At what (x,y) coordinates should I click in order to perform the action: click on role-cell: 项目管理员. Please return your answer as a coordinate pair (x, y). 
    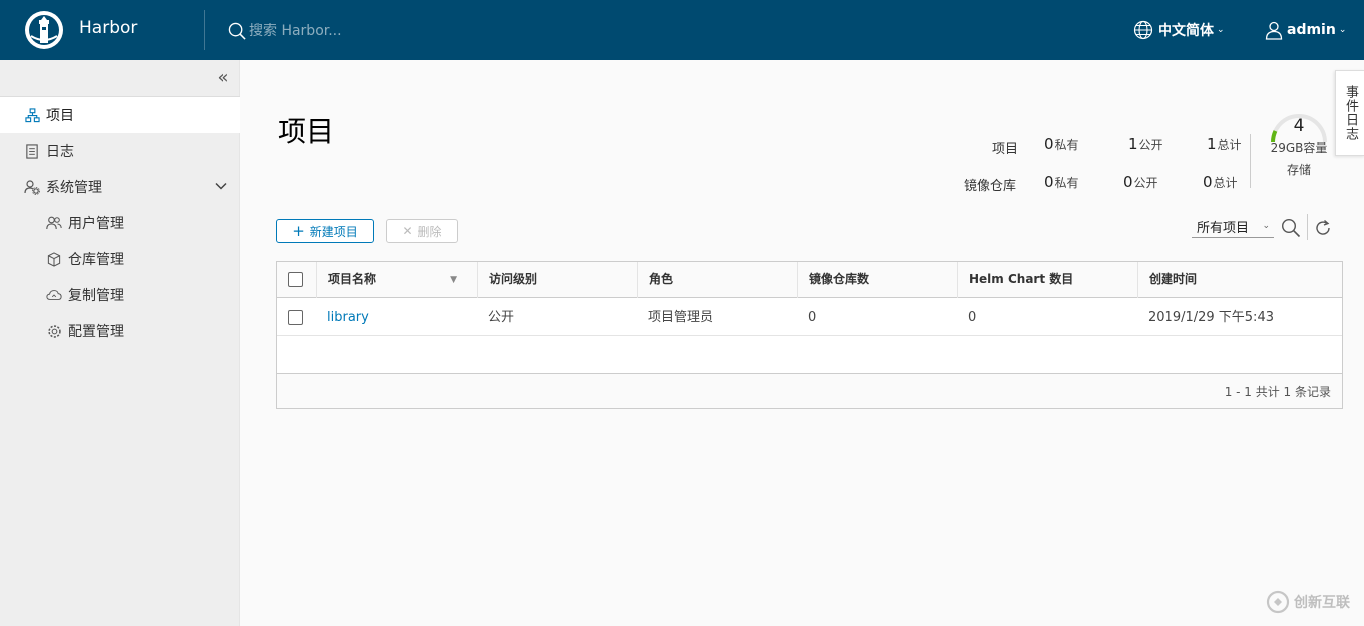
    Looking at the image, I should click on (681, 317).